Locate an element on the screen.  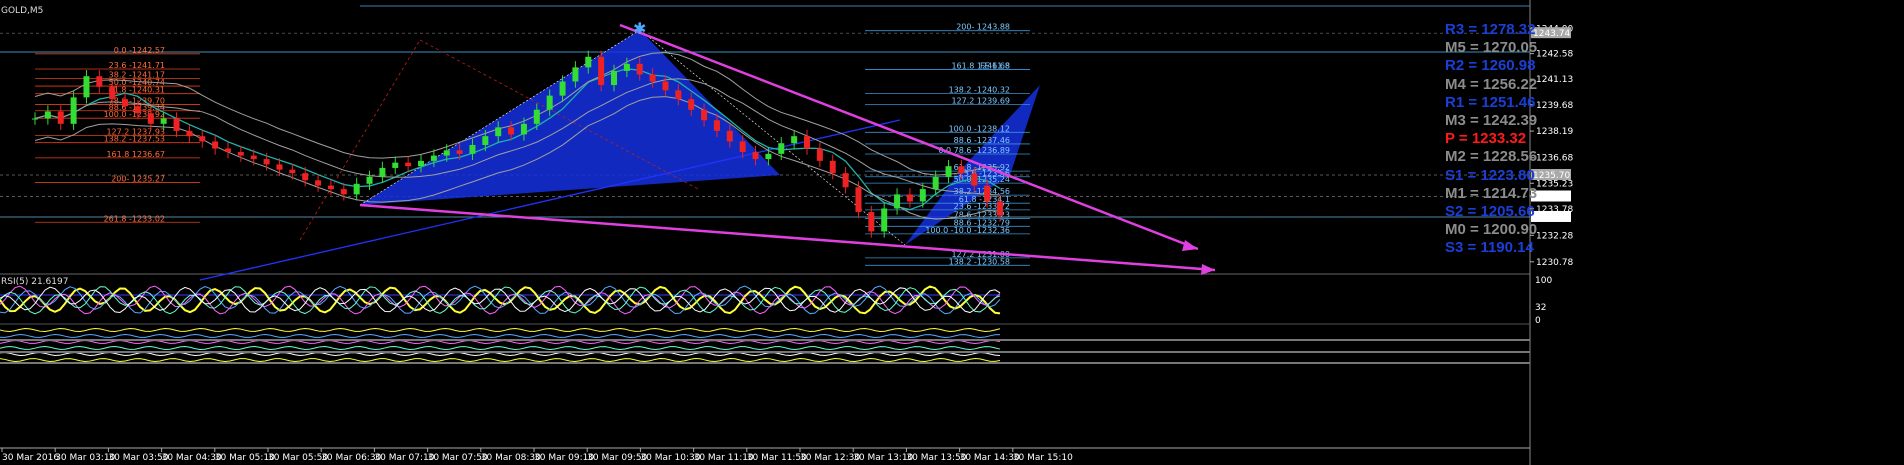
x-tick-label: 30 Mar 2016 is located at coordinates (30, 458).